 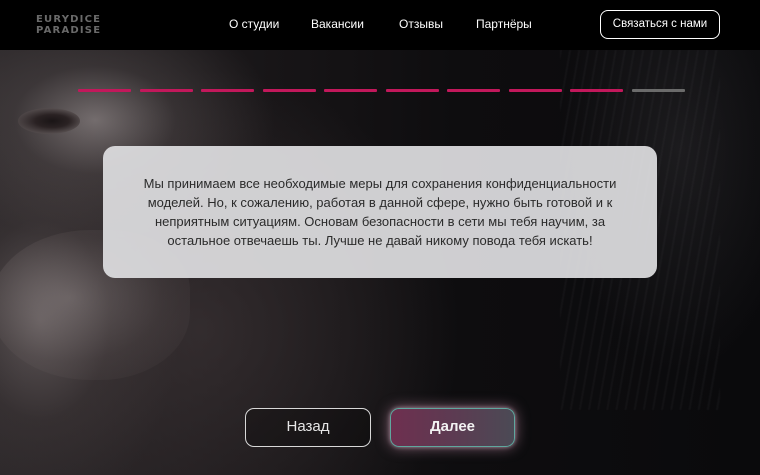 I want to click on nav-item-reviews: Отзывы, so click(x=421, y=24).